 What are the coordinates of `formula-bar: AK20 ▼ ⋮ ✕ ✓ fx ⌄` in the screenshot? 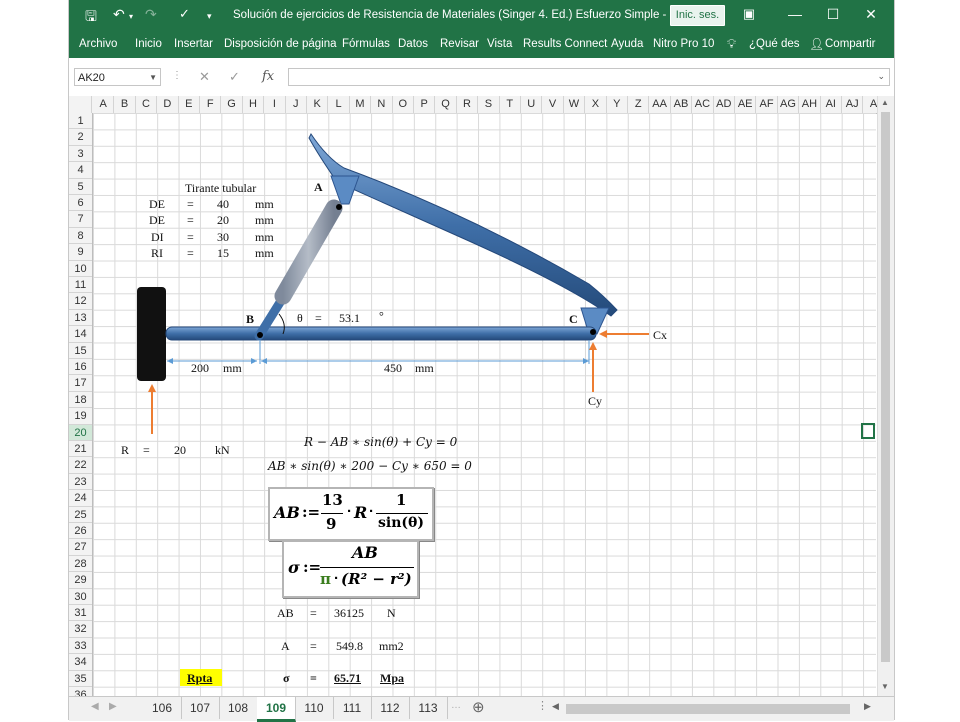 It's located at (481, 77).